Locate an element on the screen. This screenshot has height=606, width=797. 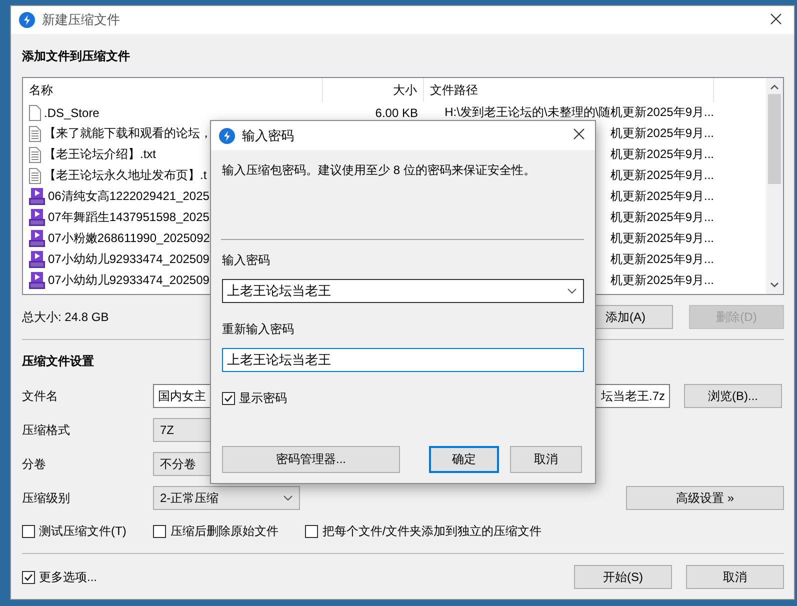
checkbox-label: 压缩后删除原始文件 is located at coordinates (224, 531).